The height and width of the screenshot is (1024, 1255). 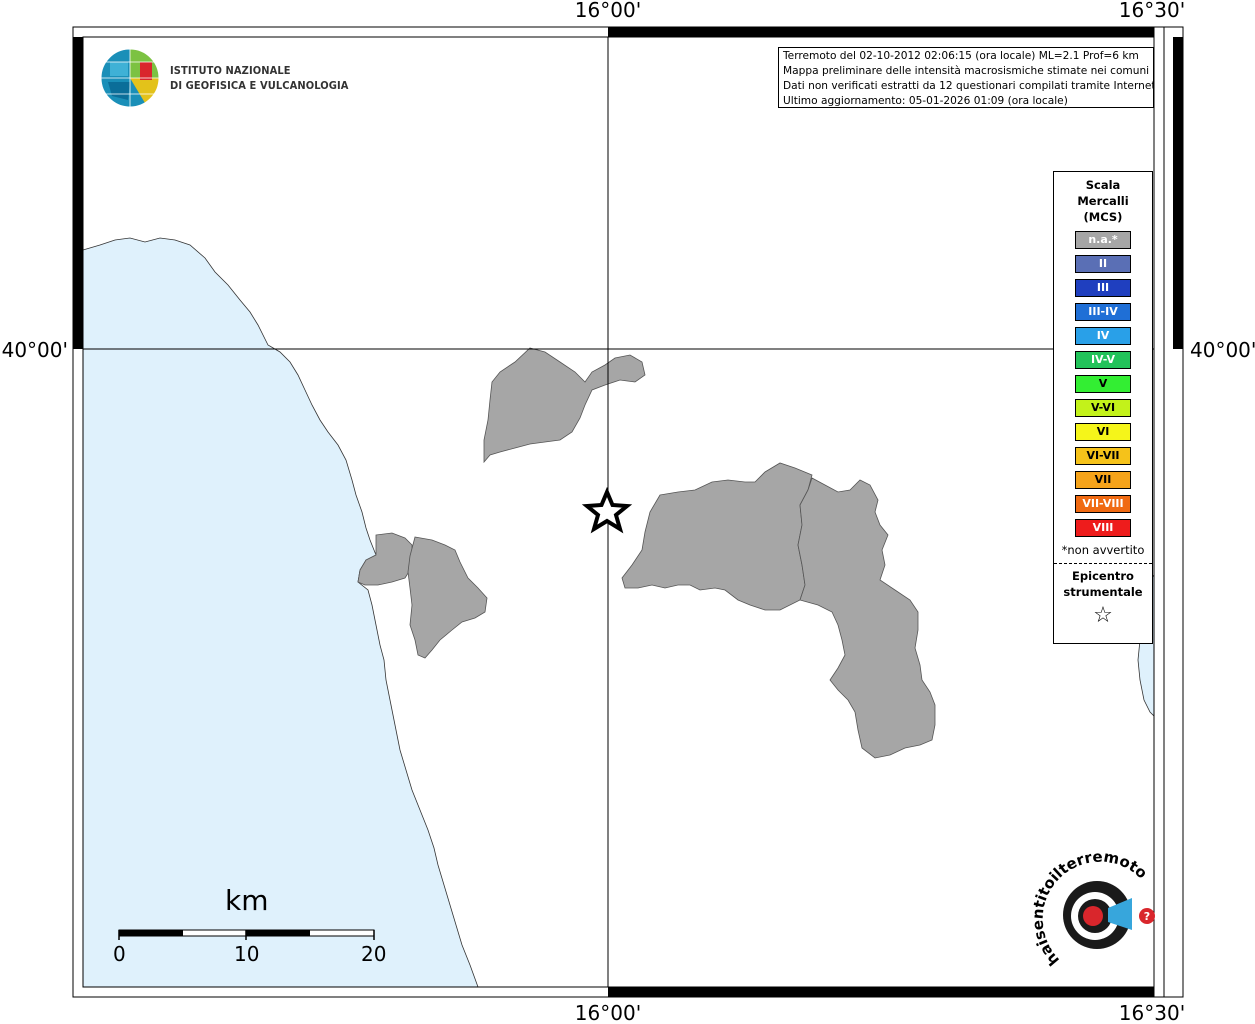 What do you see at coordinates (1103, 264) in the screenshot?
I see `legend-swatch: II` at bounding box center [1103, 264].